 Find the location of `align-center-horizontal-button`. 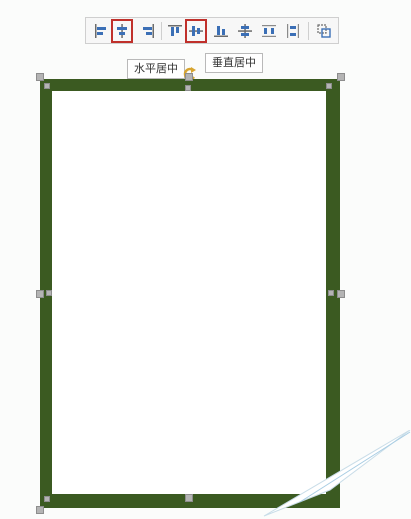

align-center-horizontal-button is located at coordinates (122, 31).